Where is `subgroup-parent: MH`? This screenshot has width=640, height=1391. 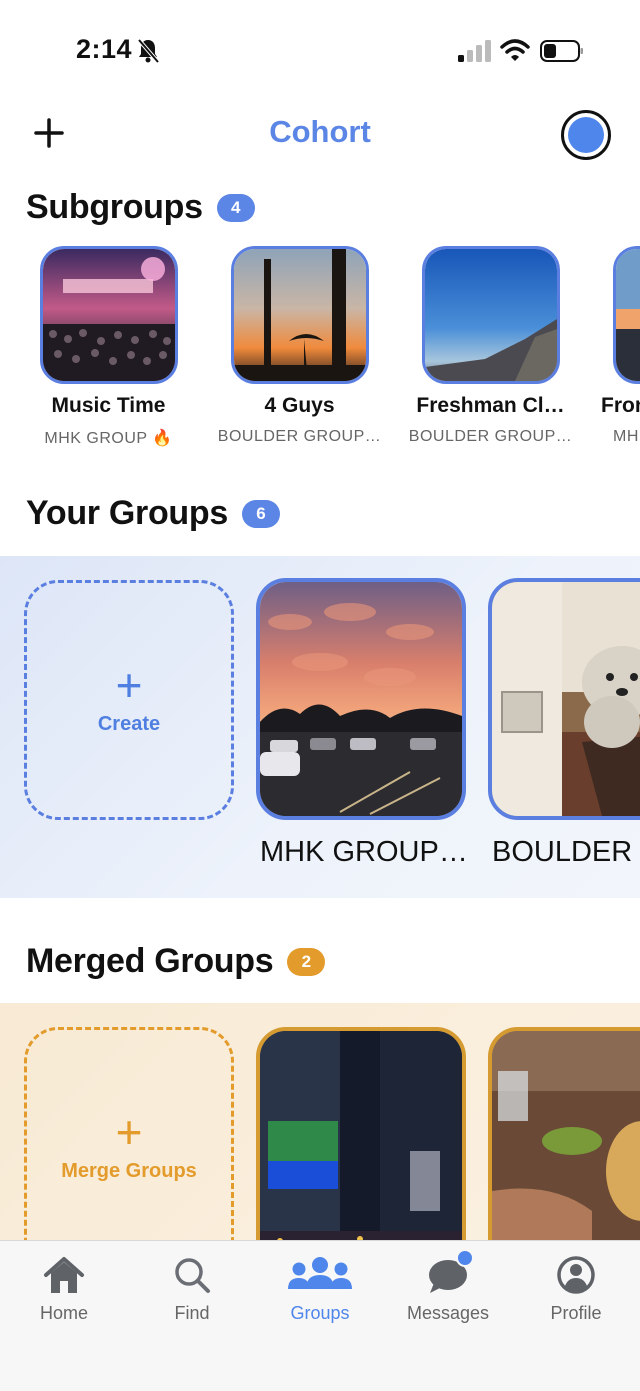 subgroup-parent: MH is located at coordinates (626, 436).